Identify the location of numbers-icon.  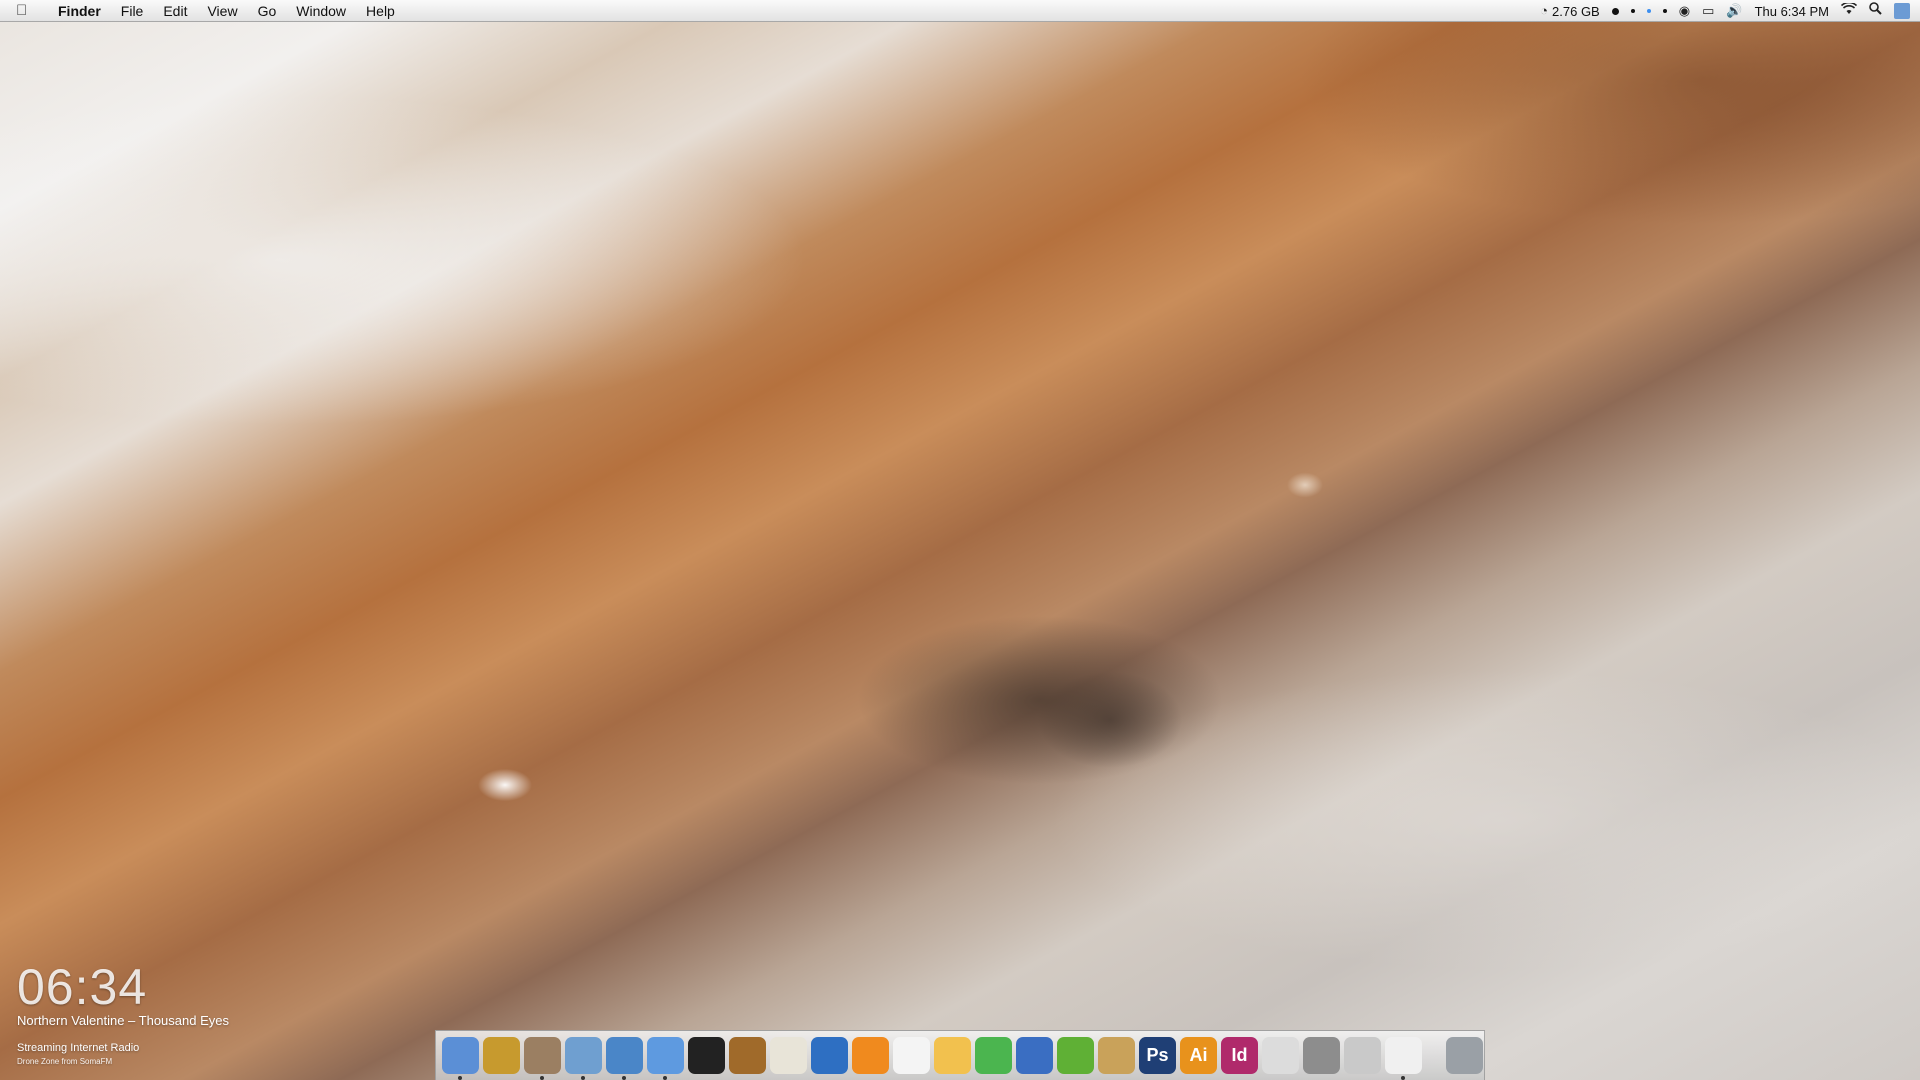
(993, 1055).